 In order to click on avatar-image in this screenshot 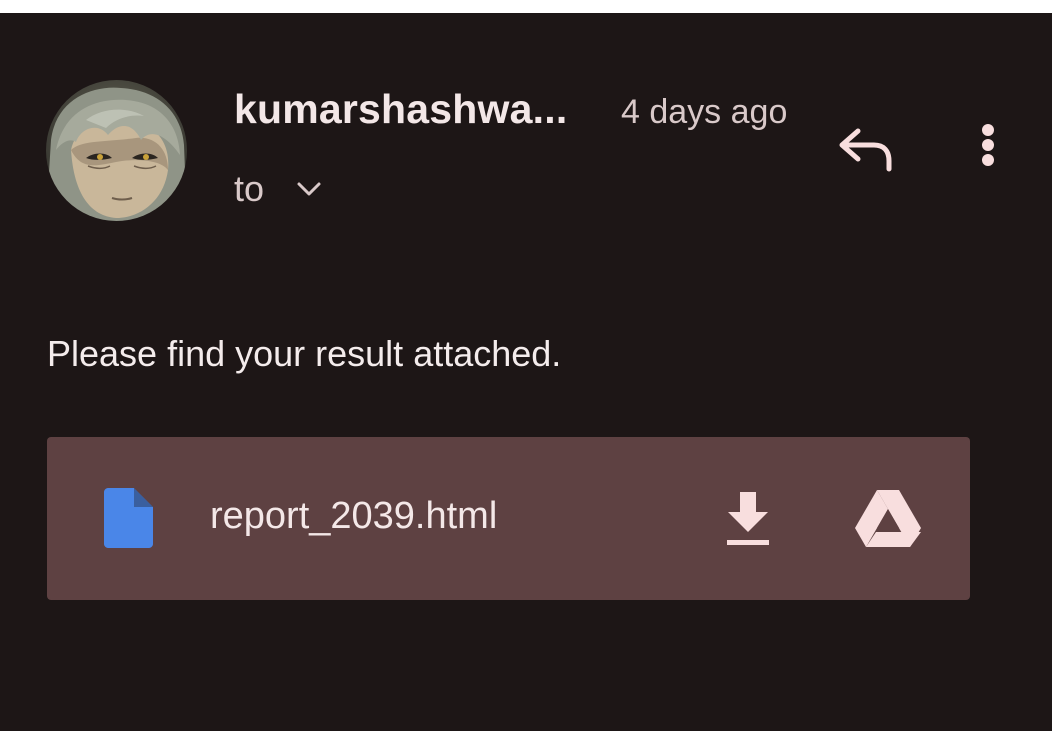, I will do `click(116, 150)`.